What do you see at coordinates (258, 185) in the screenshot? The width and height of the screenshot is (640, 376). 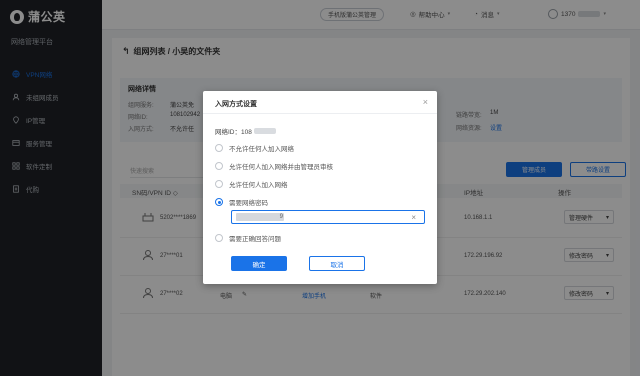 I see `option-label: 允许任何人加入网络` at bounding box center [258, 185].